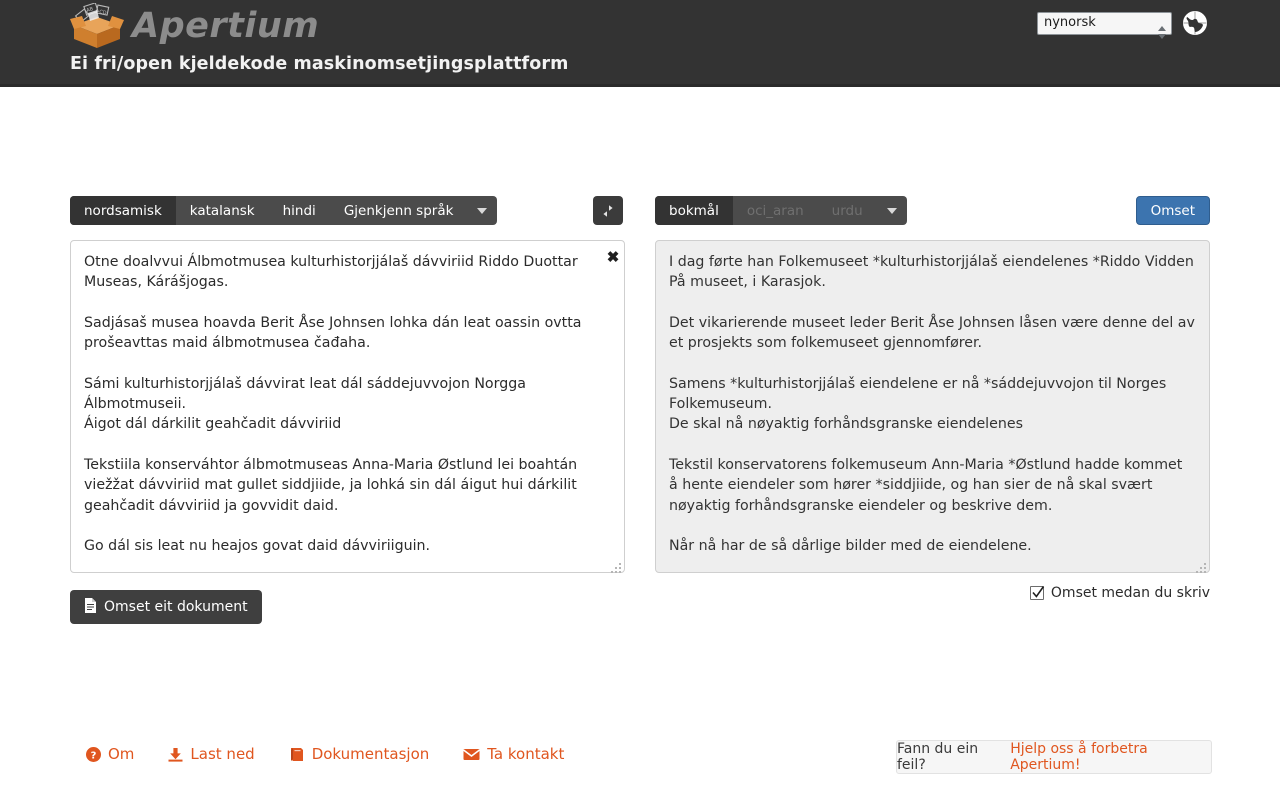 This screenshot has width=1280, height=800. What do you see at coordinates (1110, 757) in the screenshot?
I see `feedback-link: Hjelp oss å forbetra Apertium!` at bounding box center [1110, 757].